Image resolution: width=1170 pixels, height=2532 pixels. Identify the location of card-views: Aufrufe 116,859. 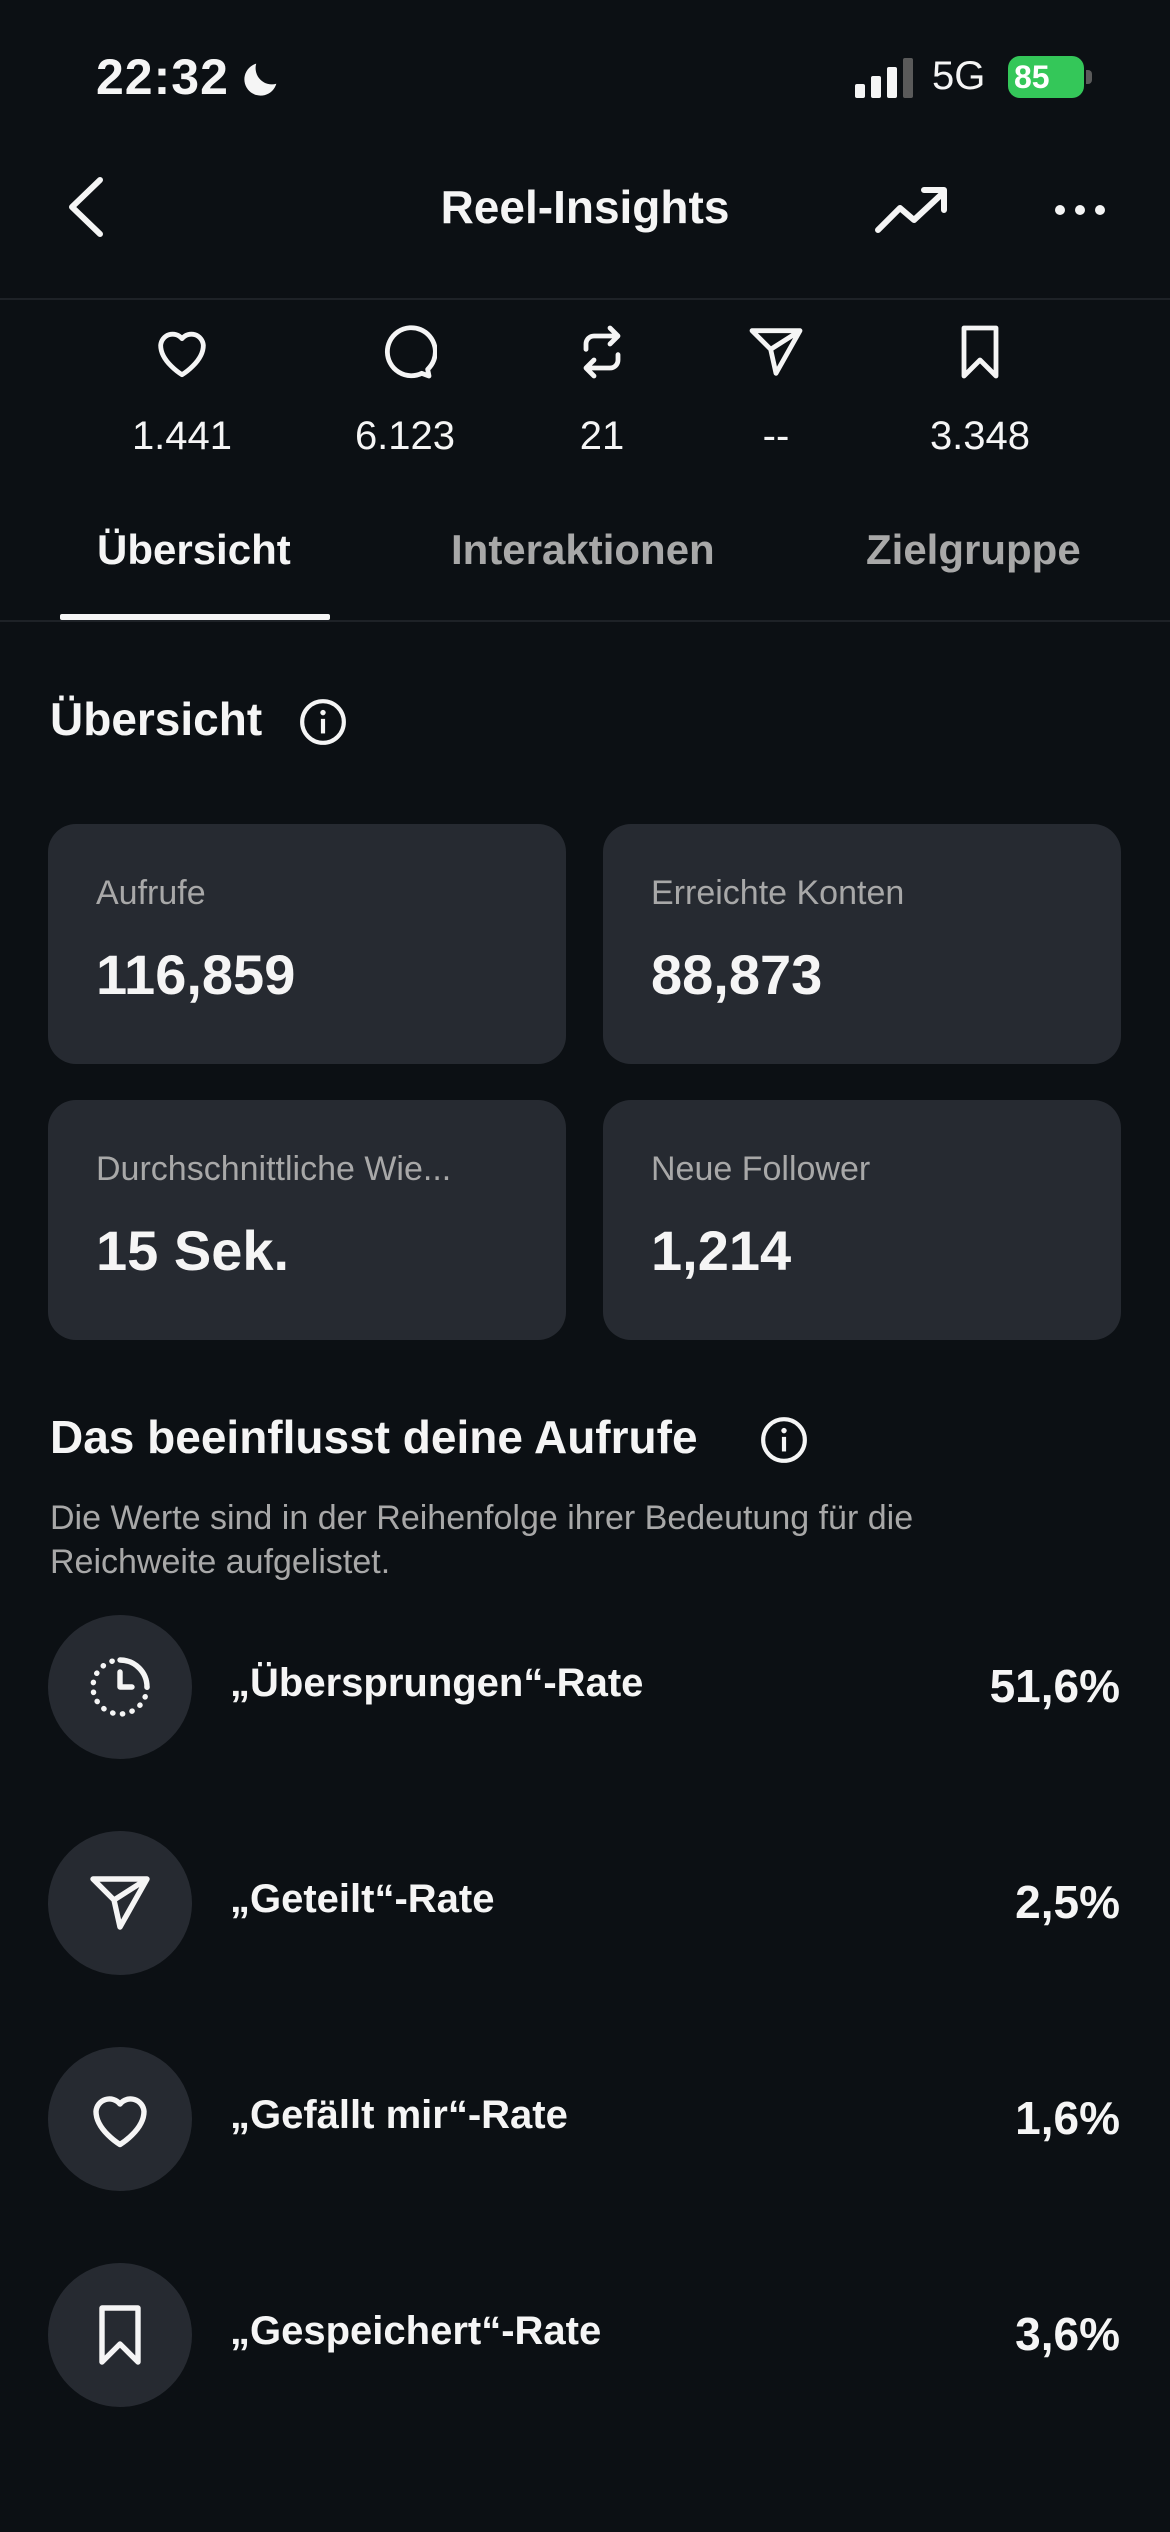
(307, 944).